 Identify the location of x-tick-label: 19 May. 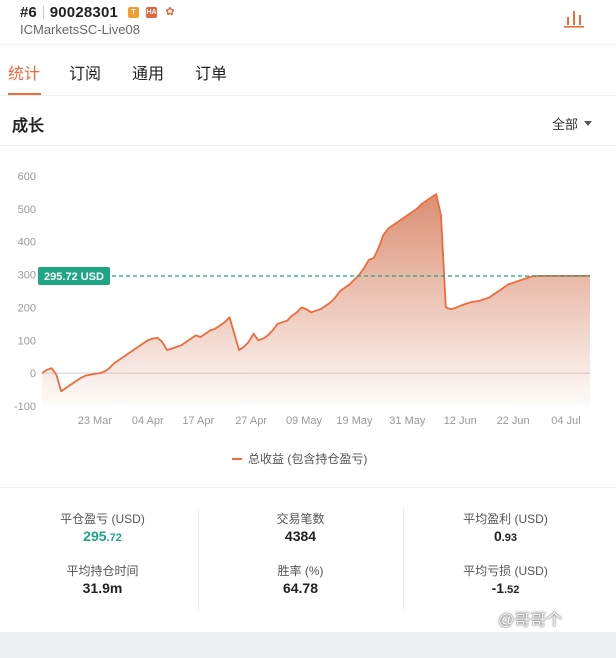
(354, 421).